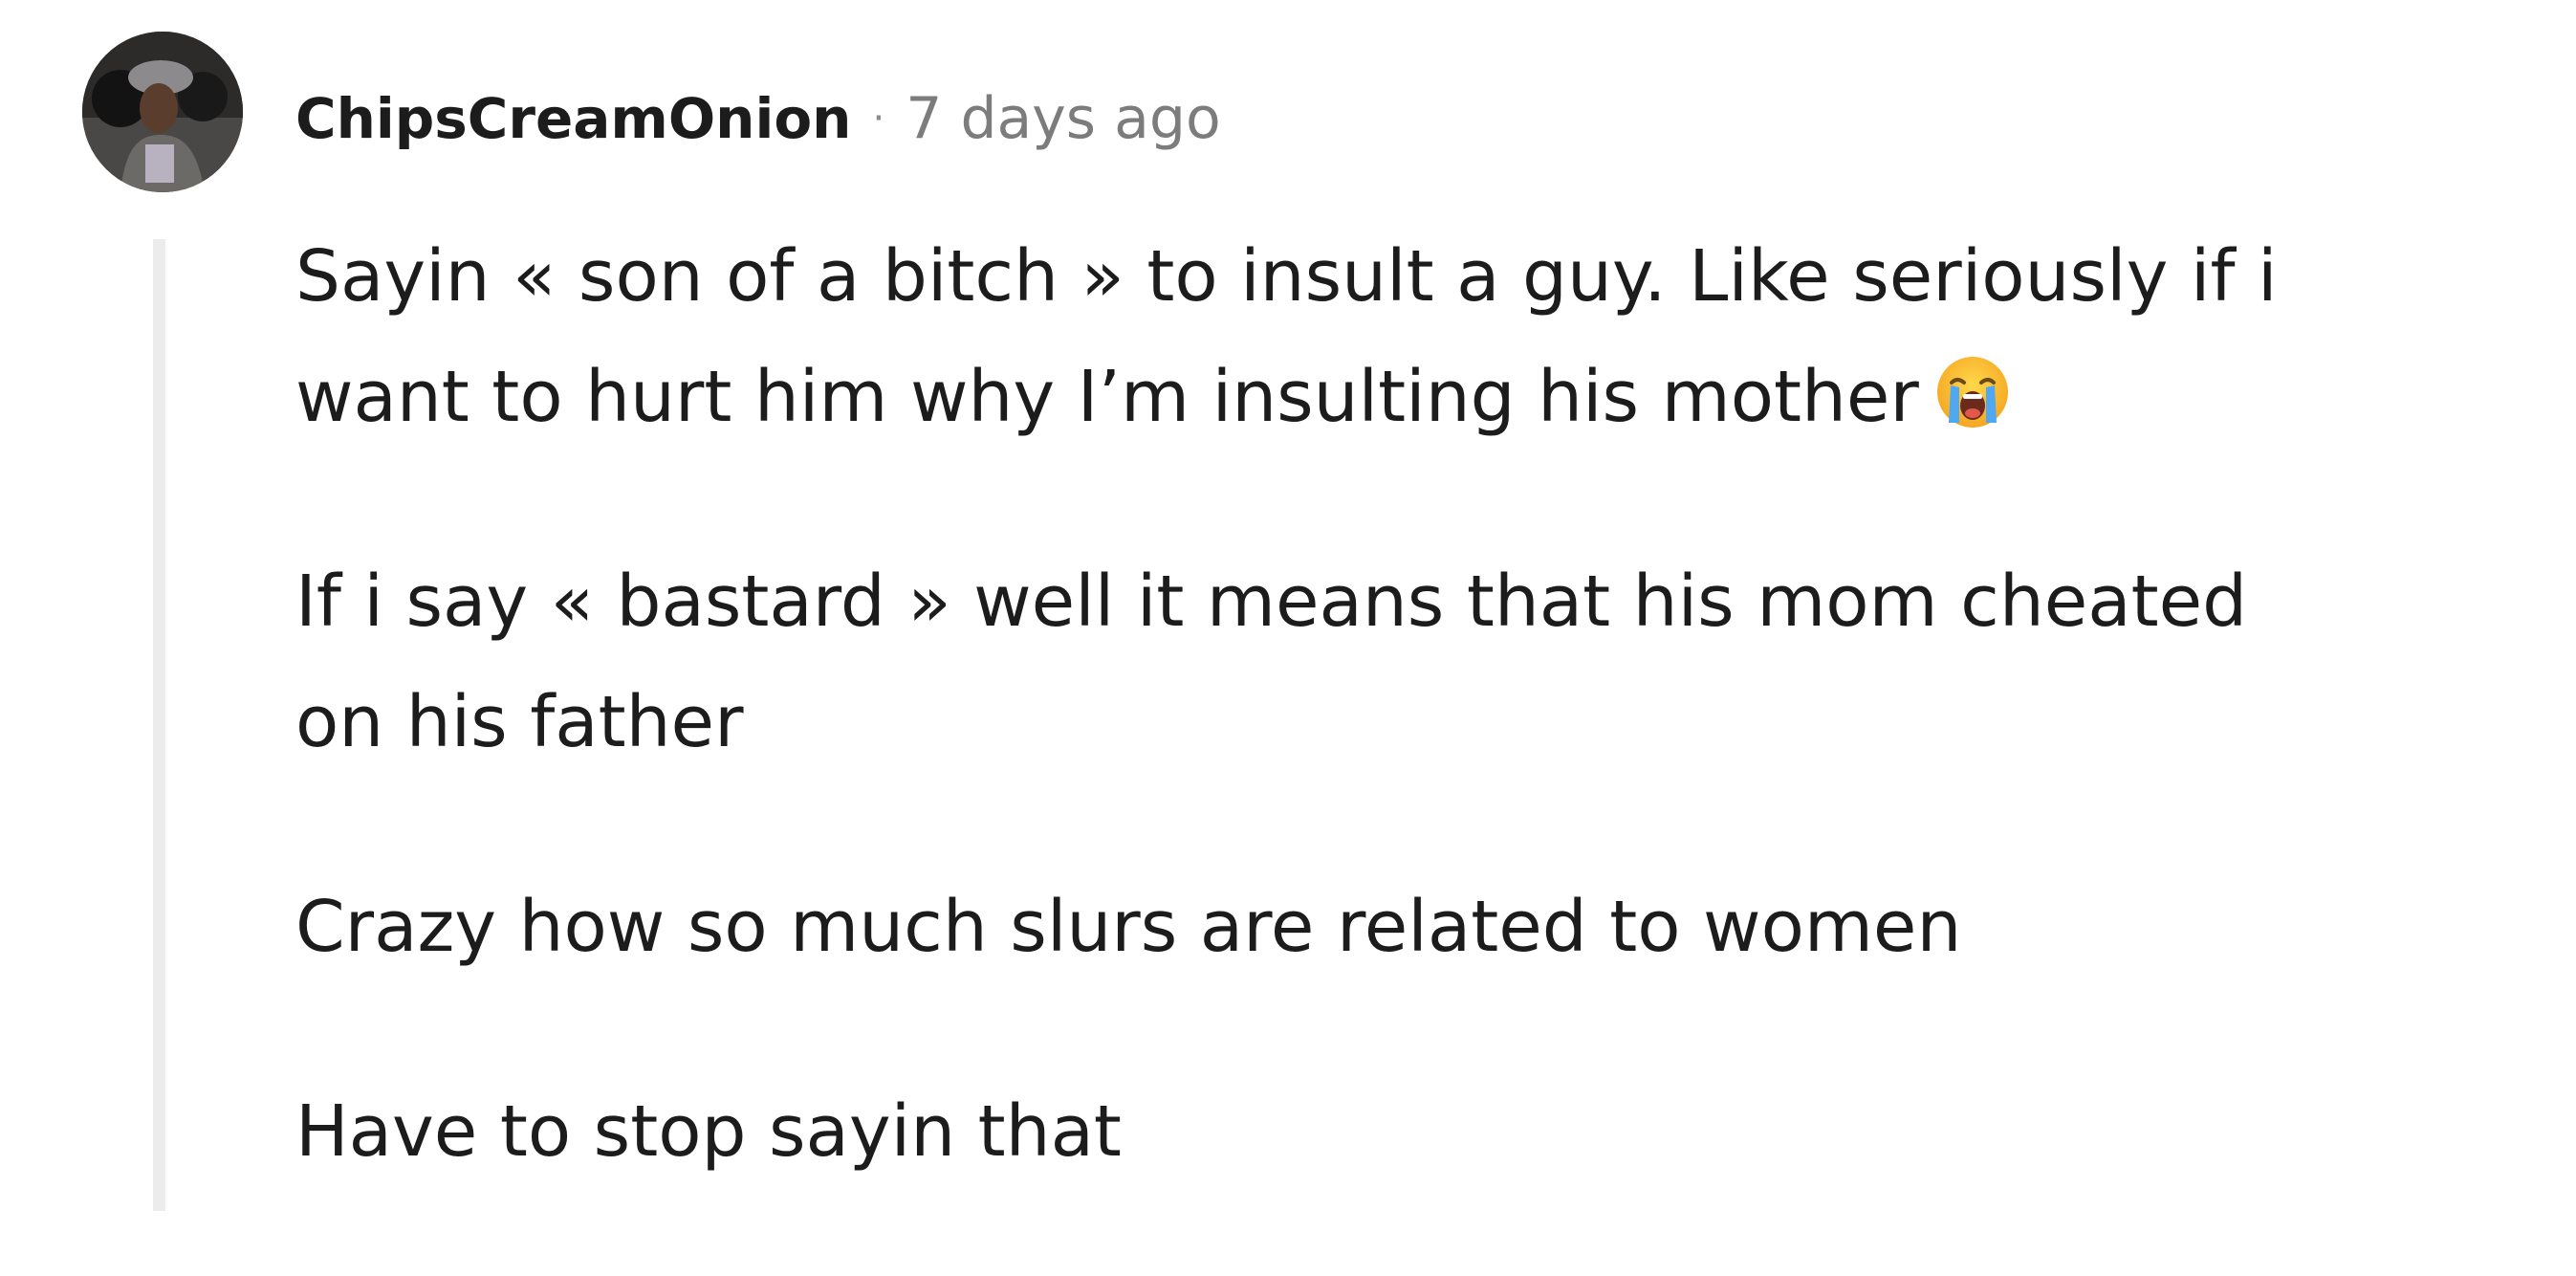 Image resolution: width=2576 pixels, height=1276 pixels. Describe the element at coordinates (159, 725) in the screenshot. I see `thread-collapse-line` at that location.